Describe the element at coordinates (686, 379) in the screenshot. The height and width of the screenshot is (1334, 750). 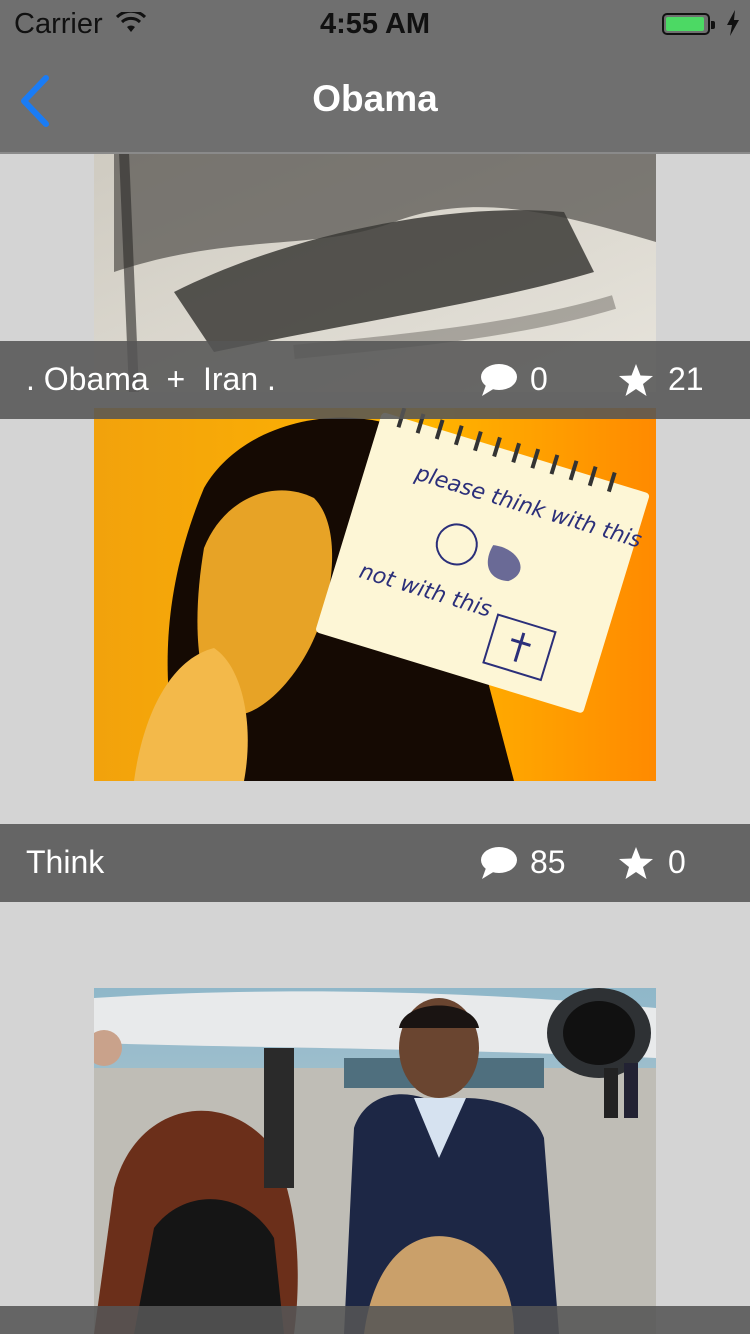
I see `star-count-value: 21` at that location.